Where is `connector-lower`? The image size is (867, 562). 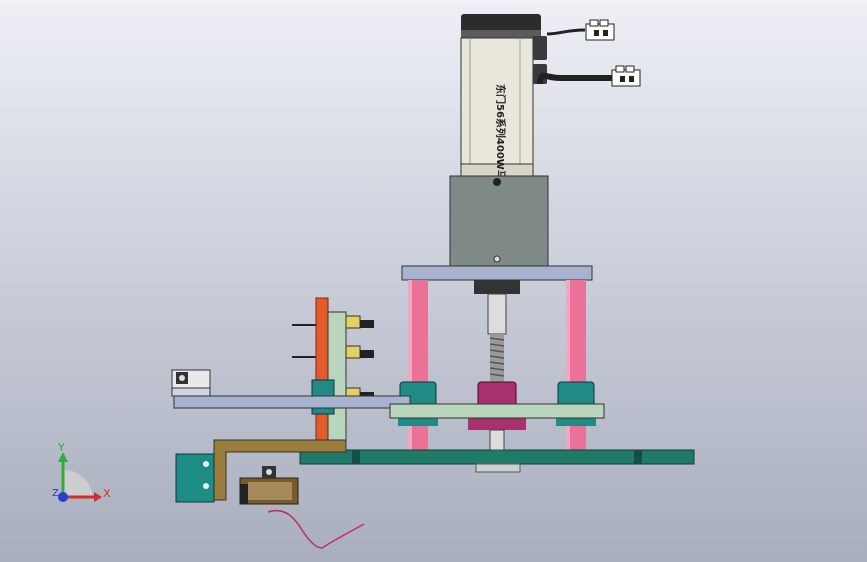 connector-lower is located at coordinates (626, 76).